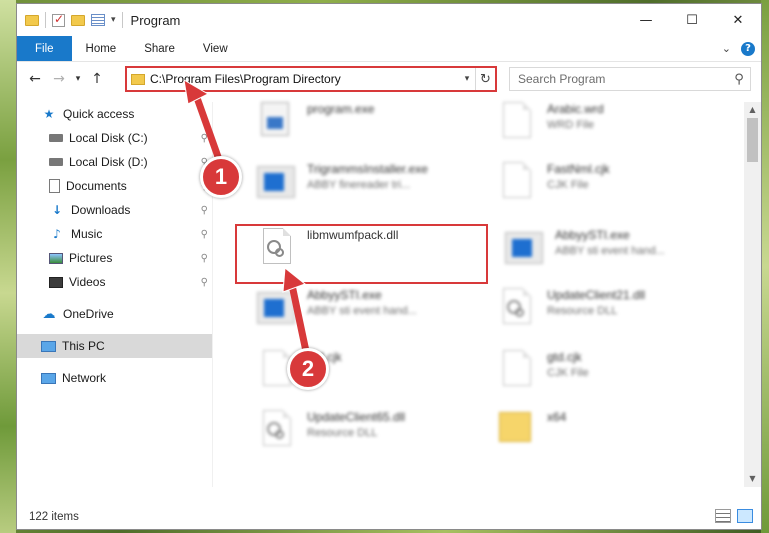 The height and width of the screenshot is (533, 769). What do you see at coordinates (308, 369) in the screenshot?
I see `step-2-badge: 2` at bounding box center [308, 369].